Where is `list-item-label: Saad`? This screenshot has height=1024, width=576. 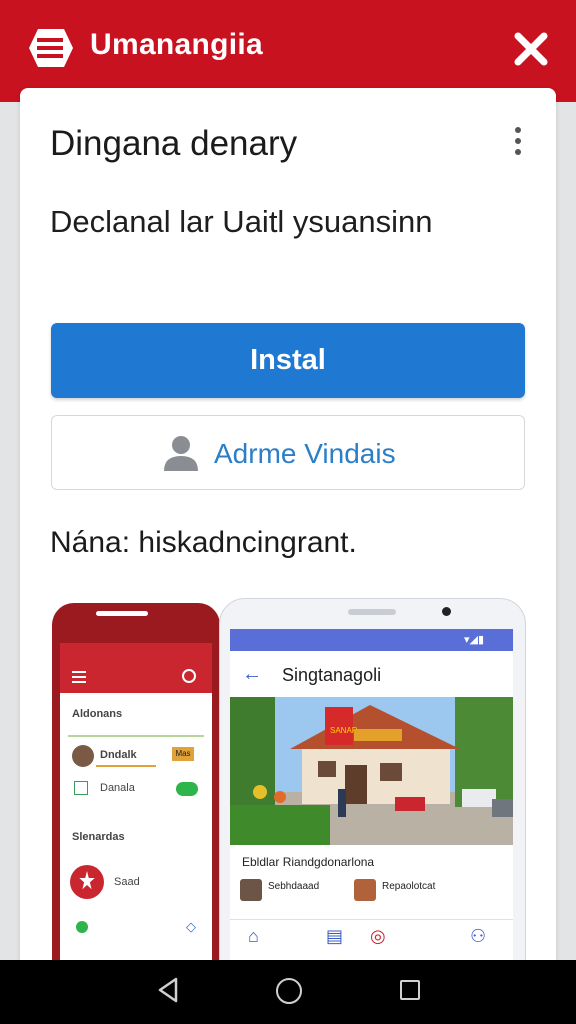
list-item-label: Saad is located at coordinates (127, 882).